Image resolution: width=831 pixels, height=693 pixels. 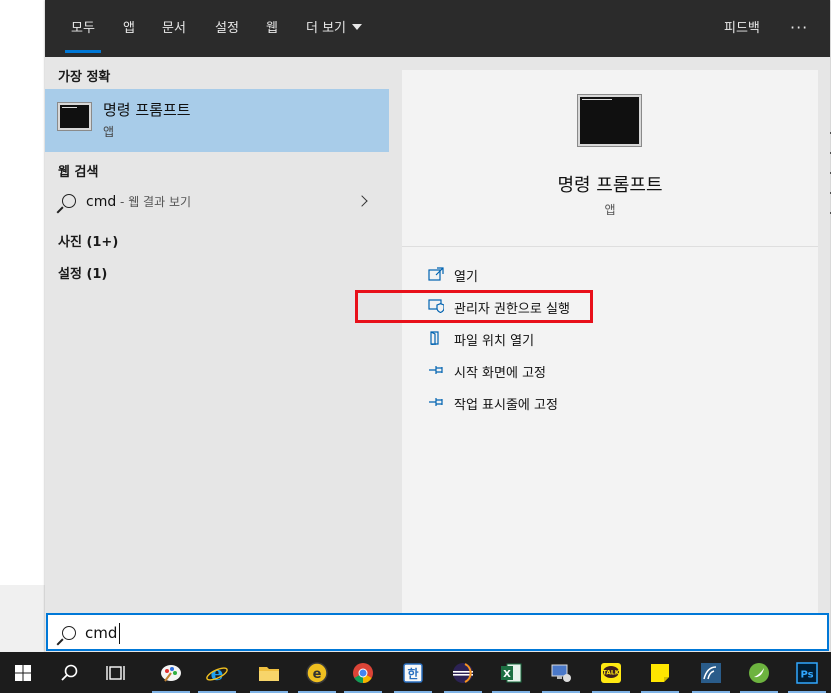 What do you see at coordinates (466, 277) in the screenshot?
I see `action-open-label: 열기` at bounding box center [466, 277].